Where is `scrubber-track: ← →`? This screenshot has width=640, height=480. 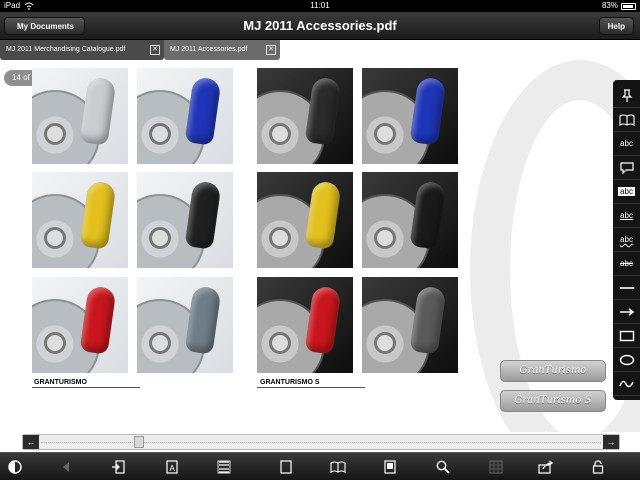
scrubber-track: ← → is located at coordinates (321, 442).